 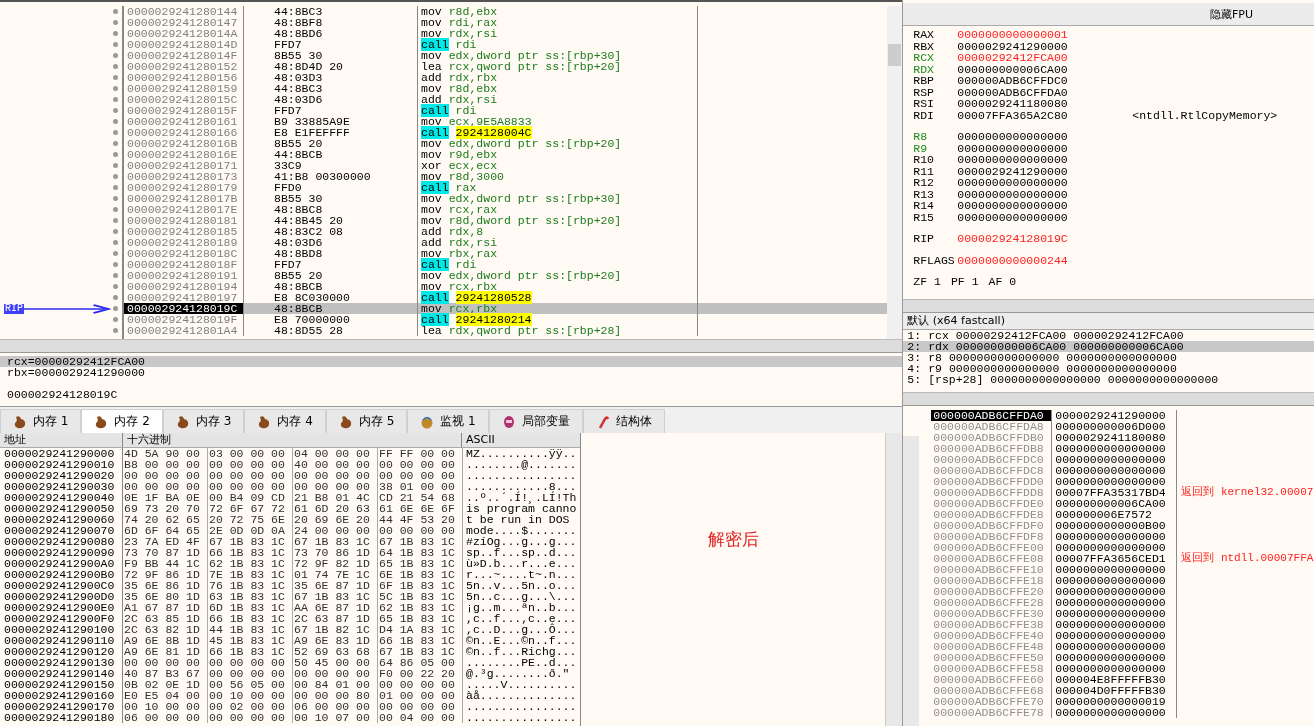 I want to click on code-row: 0000029241280191 8B55 20 mov edx,dword ptr ss:[rbp+20], so click(x=506, y=275).